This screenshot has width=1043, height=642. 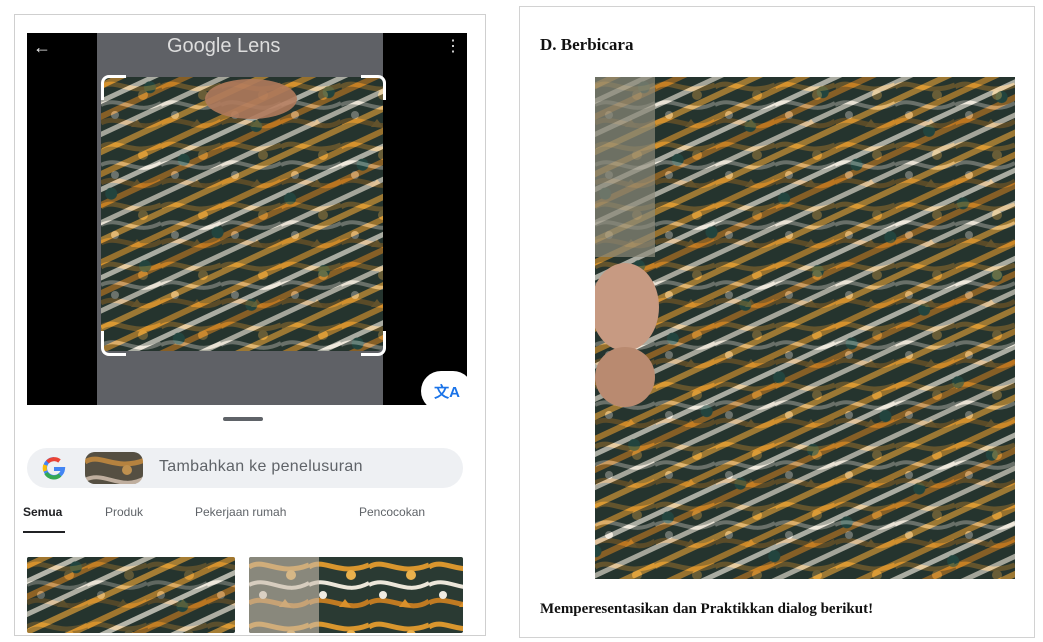 I want to click on back-arrow-icon: ←, so click(x=43, y=47).